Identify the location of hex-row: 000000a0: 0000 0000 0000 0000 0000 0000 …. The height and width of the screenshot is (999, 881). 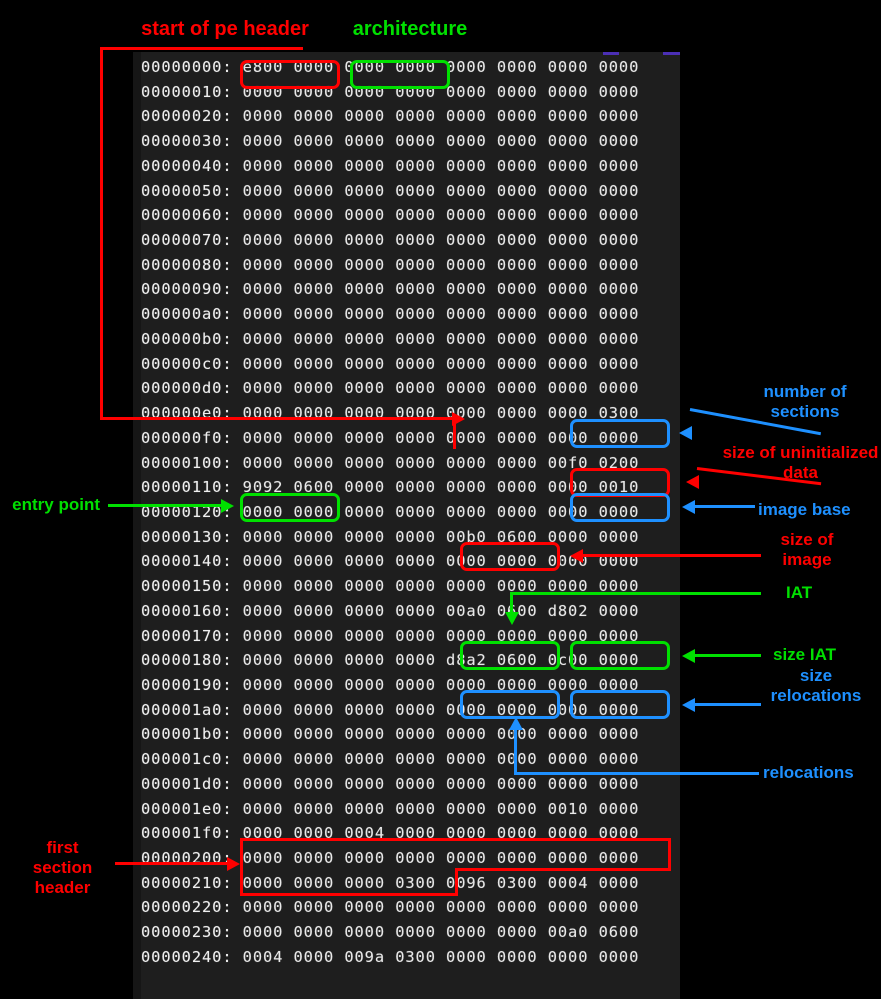
(410, 314).